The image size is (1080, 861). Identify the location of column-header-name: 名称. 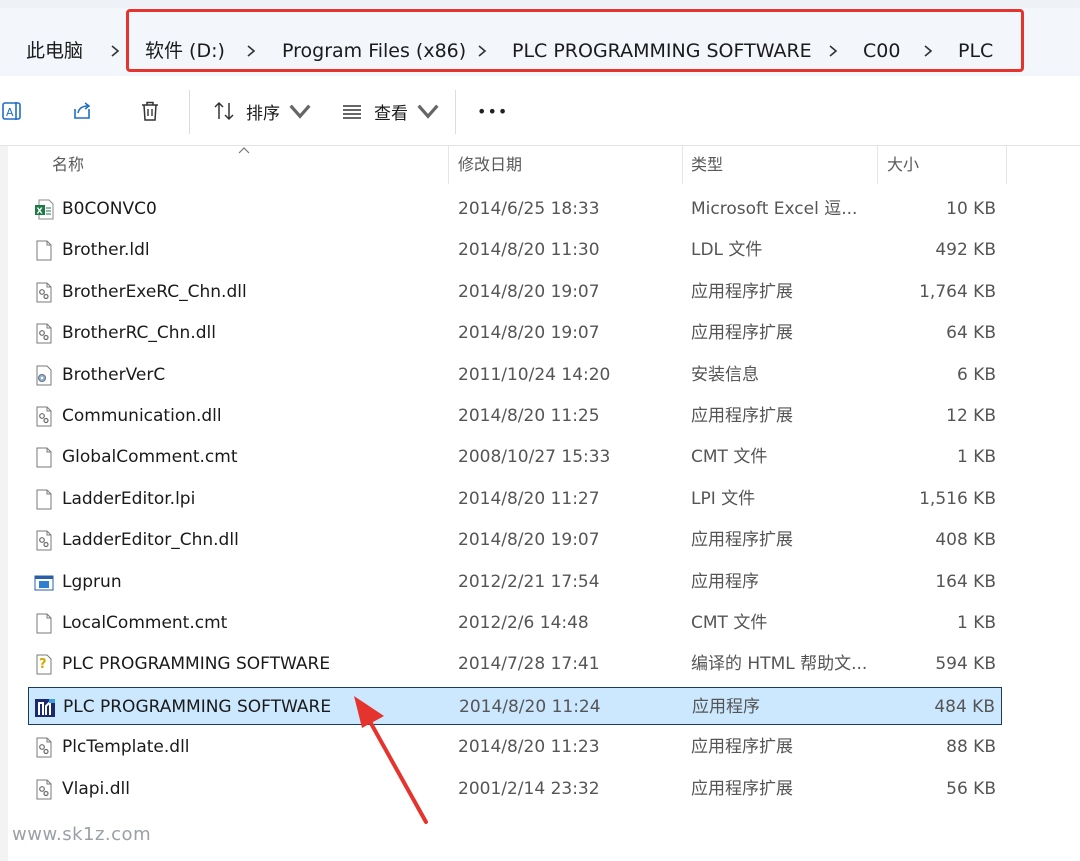
(68, 165).